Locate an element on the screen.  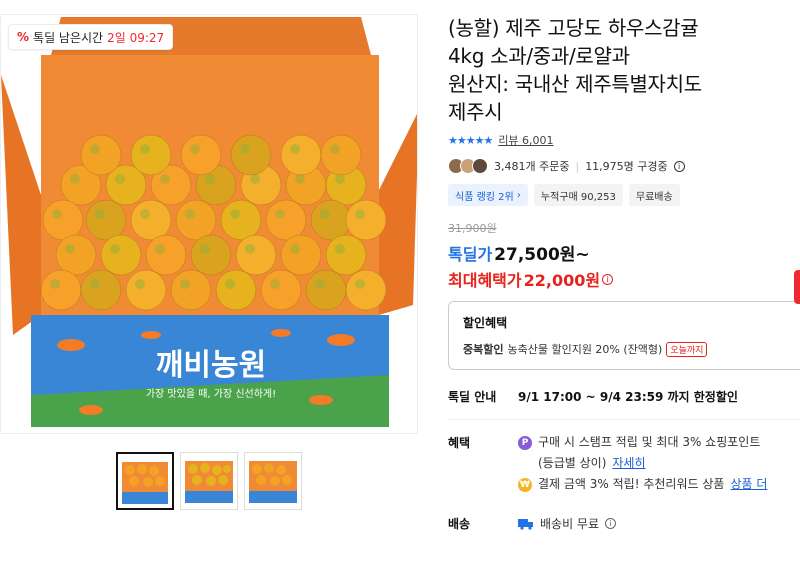
deal-price-value: 27,500원~ is located at coordinates (542, 255).